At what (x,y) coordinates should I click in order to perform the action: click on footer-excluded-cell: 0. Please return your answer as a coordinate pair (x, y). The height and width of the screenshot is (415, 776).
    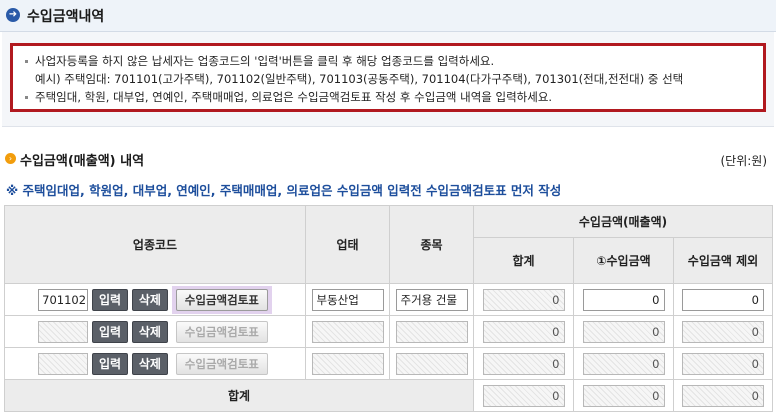
    Looking at the image, I should click on (723, 395).